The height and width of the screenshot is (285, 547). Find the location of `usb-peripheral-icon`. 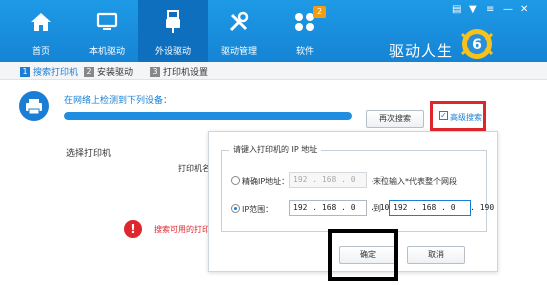

usb-peripheral-icon is located at coordinates (173, 22).